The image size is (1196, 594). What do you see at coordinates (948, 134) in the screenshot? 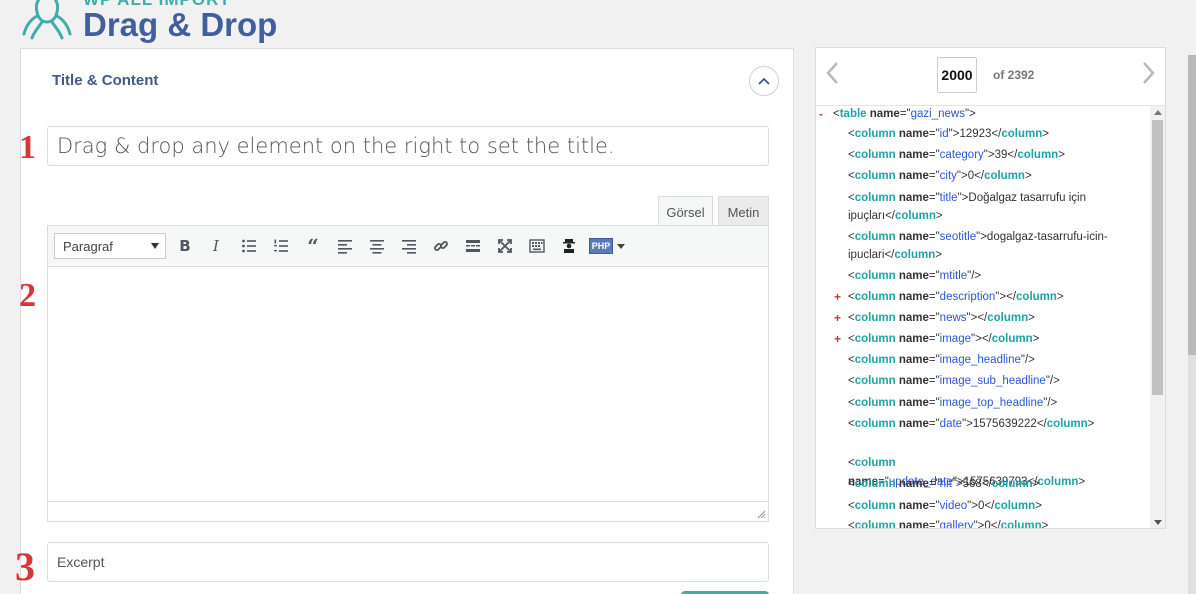
I see `xml-column-id: <column name="id">12923</column>` at bounding box center [948, 134].